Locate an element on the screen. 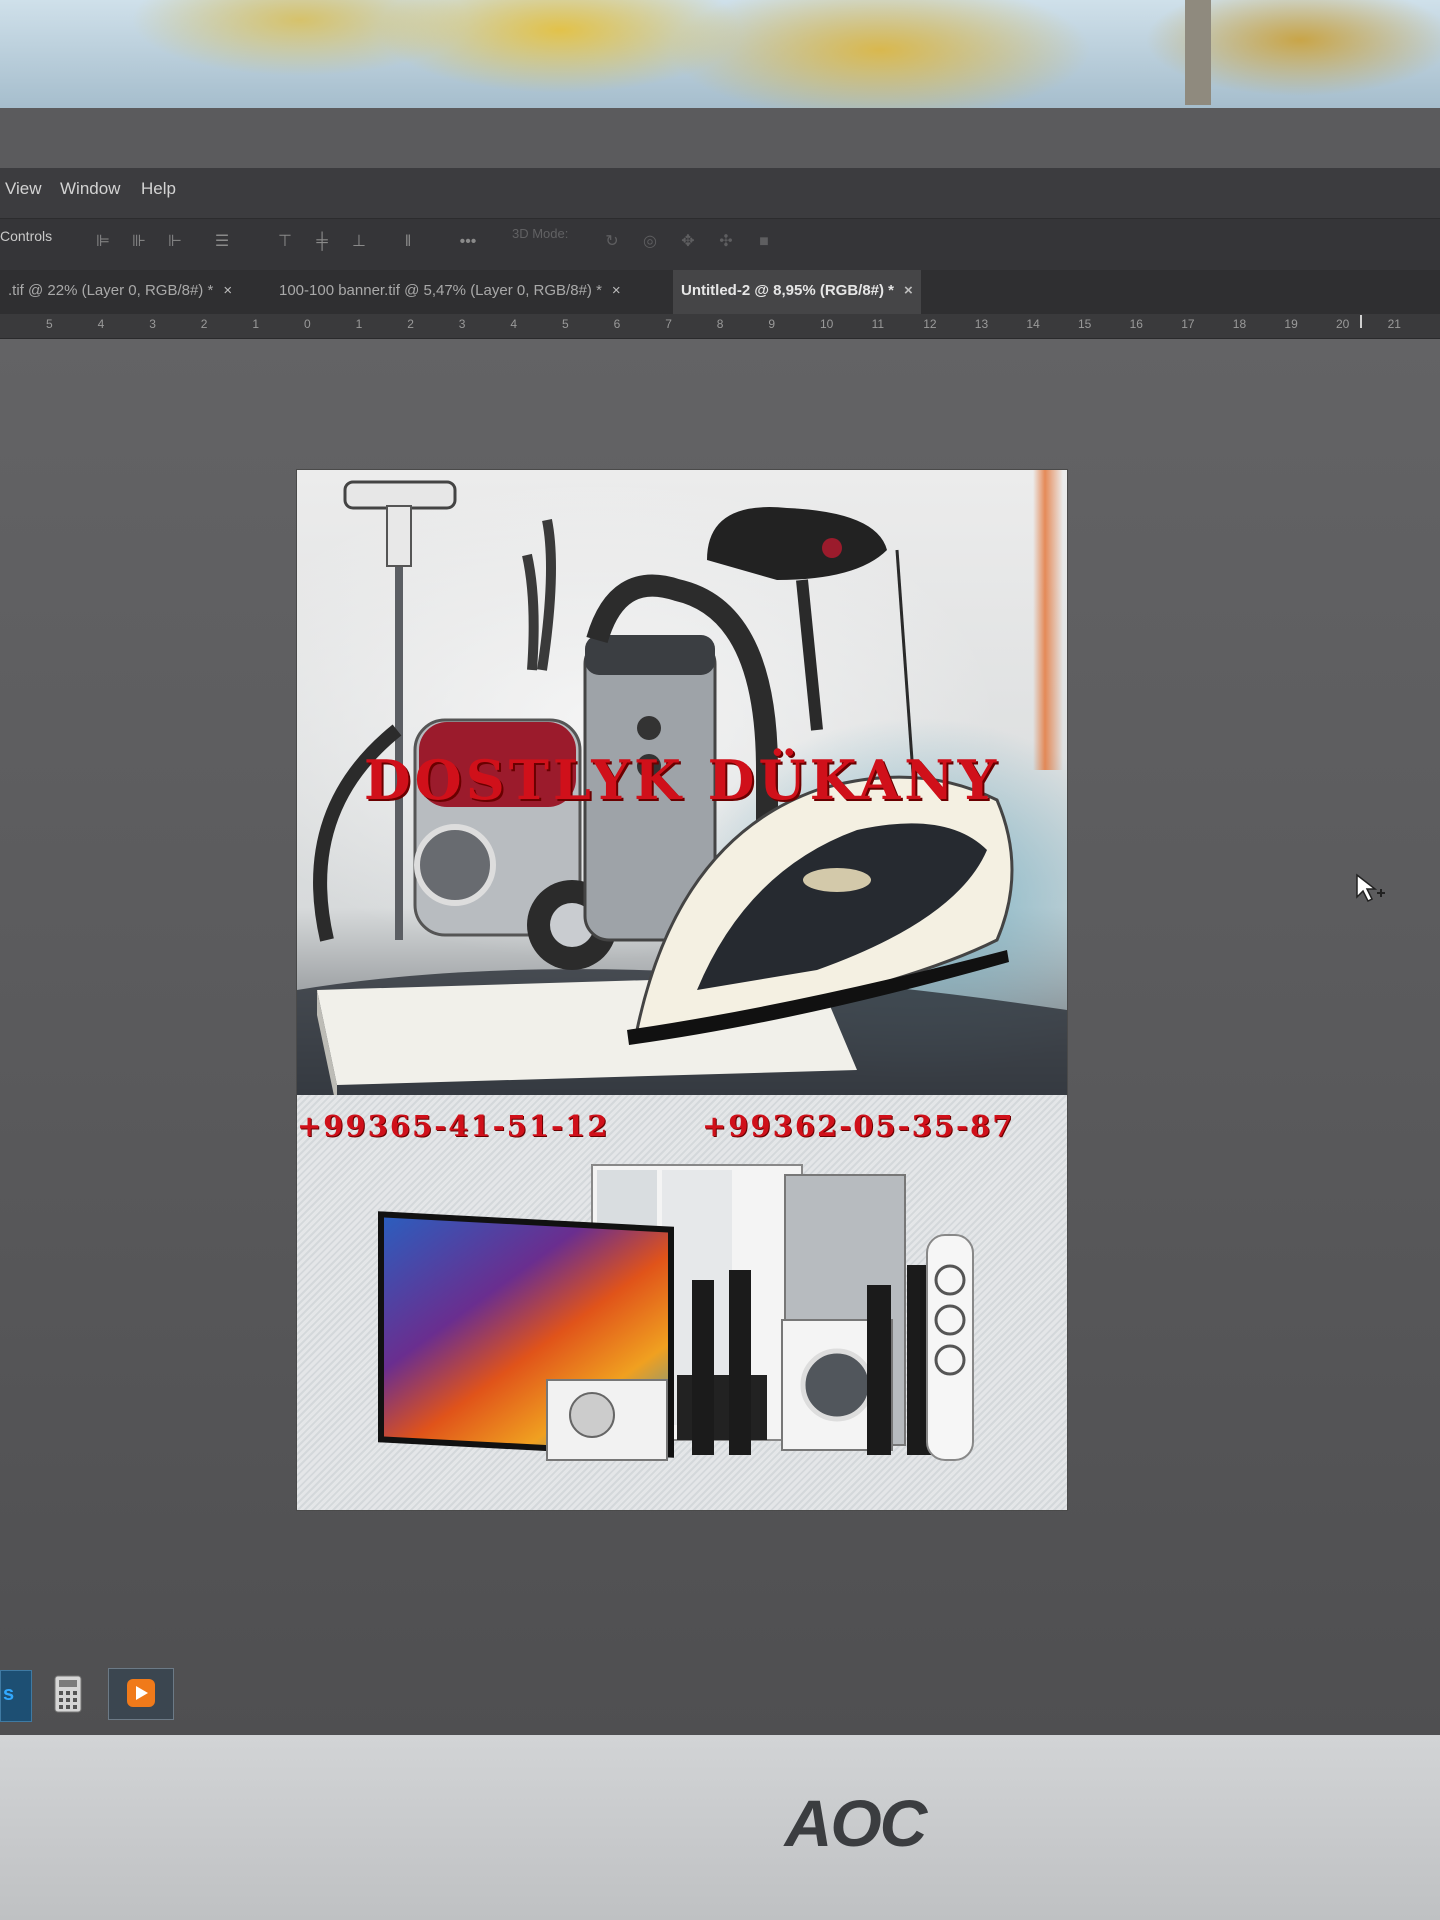 The width and height of the screenshot is (1440, 1920). ruler-number: 0 is located at coordinates (307, 324).